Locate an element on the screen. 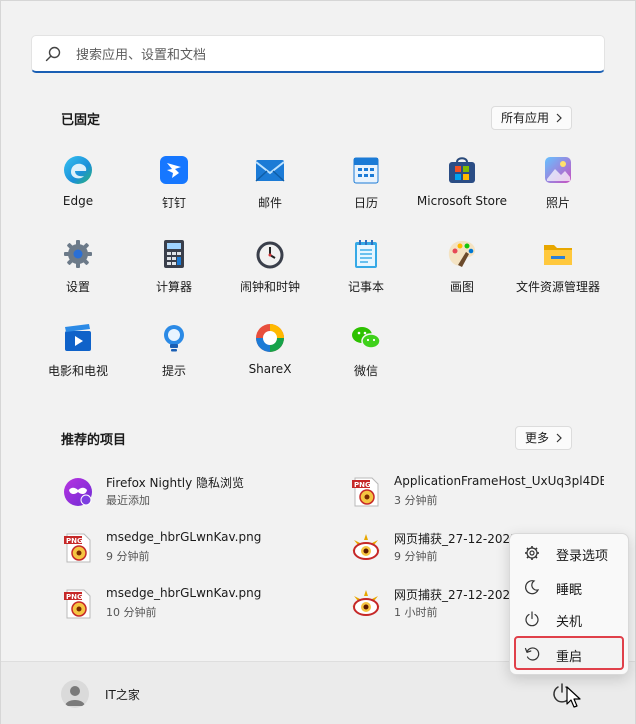 The height and width of the screenshot is (724, 636). pinned-app-file-explorer: 文件资源管理器 is located at coordinates (558, 273).